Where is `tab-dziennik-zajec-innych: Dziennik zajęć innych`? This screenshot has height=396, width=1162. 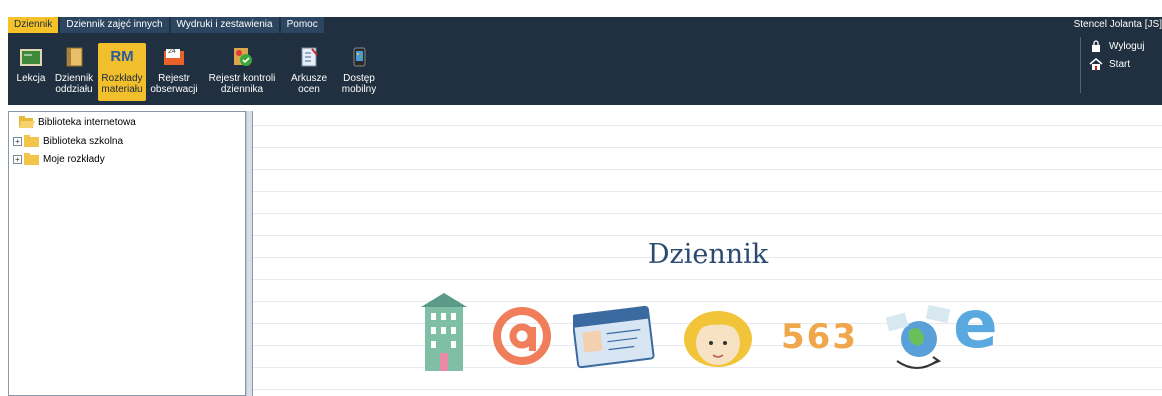 tab-dziennik-zajec-innych: Dziennik zajęć innych is located at coordinates (114, 25).